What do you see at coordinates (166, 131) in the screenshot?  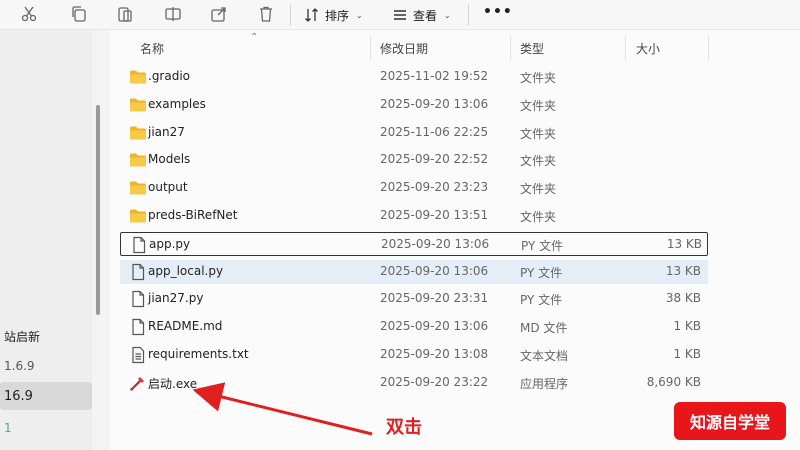 I see `file-name: jian27` at bounding box center [166, 131].